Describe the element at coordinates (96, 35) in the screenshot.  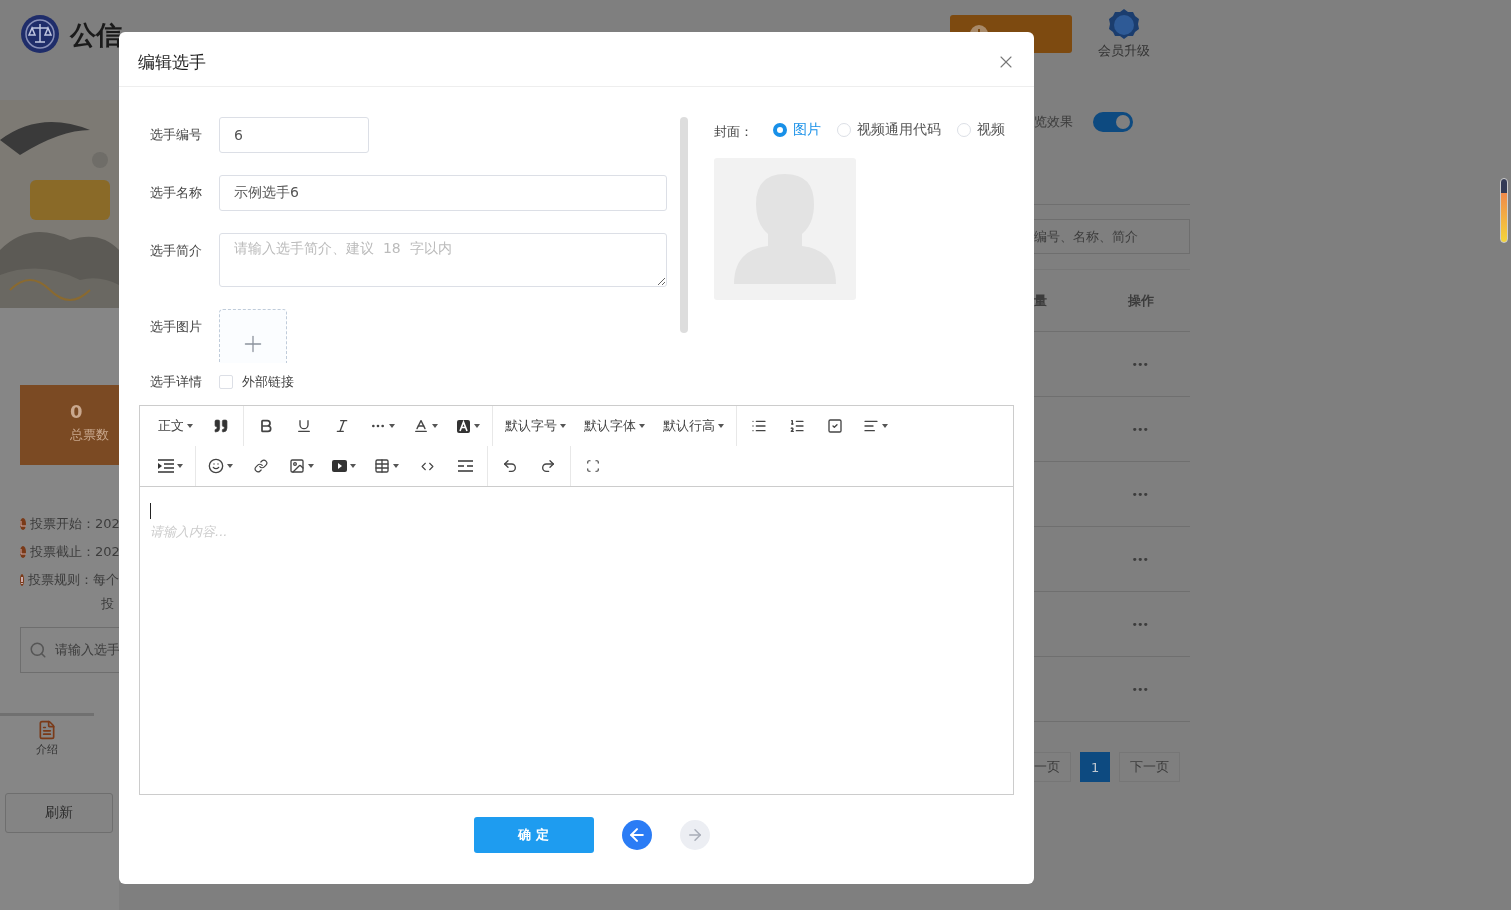
I see `logo-text: 公信` at that location.